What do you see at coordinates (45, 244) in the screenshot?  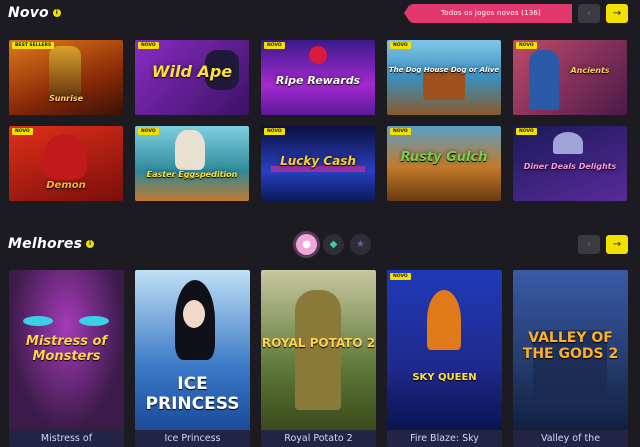 I see `section-title-text: Melhores` at bounding box center [45, 244].